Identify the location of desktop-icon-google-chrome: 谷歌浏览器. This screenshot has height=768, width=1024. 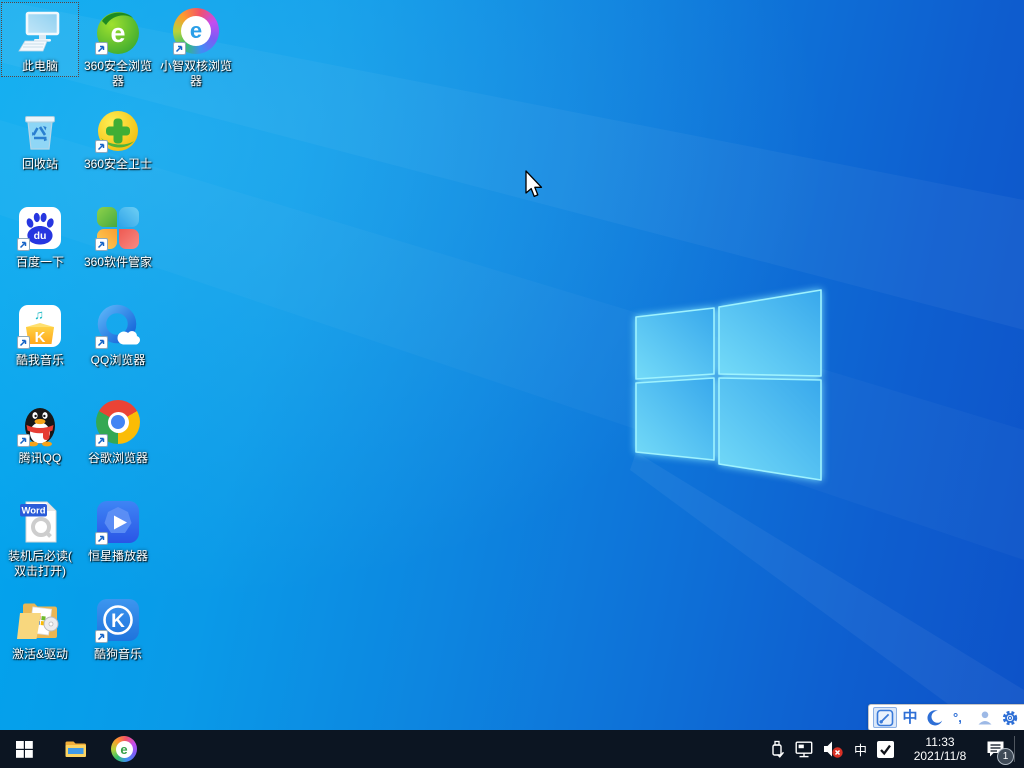
(118, 431).